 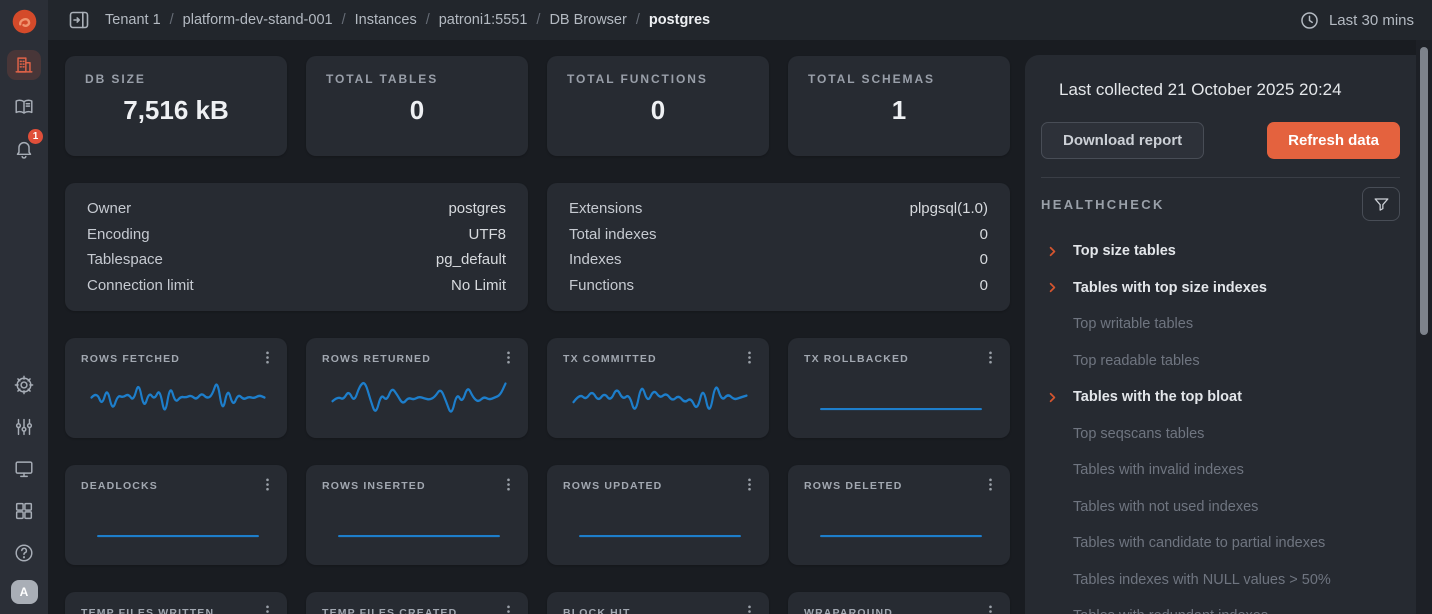 What do you see at coordinates (856, 359) in the screenshot?
I see `metric-chart-title: TX ROLLBACKED` at bounding box center [856, 359].